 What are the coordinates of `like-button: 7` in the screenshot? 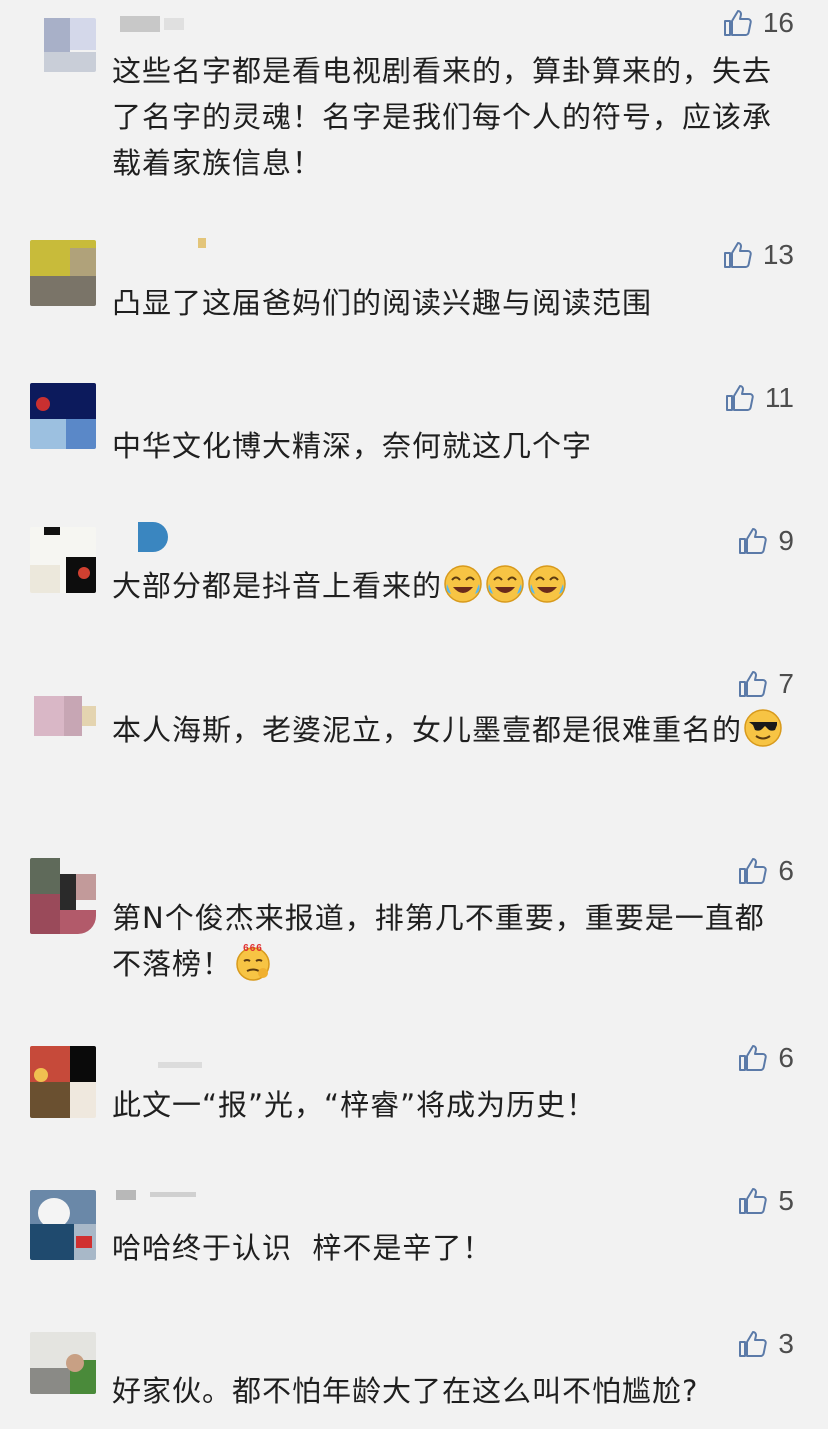 It's located at (765, 684).